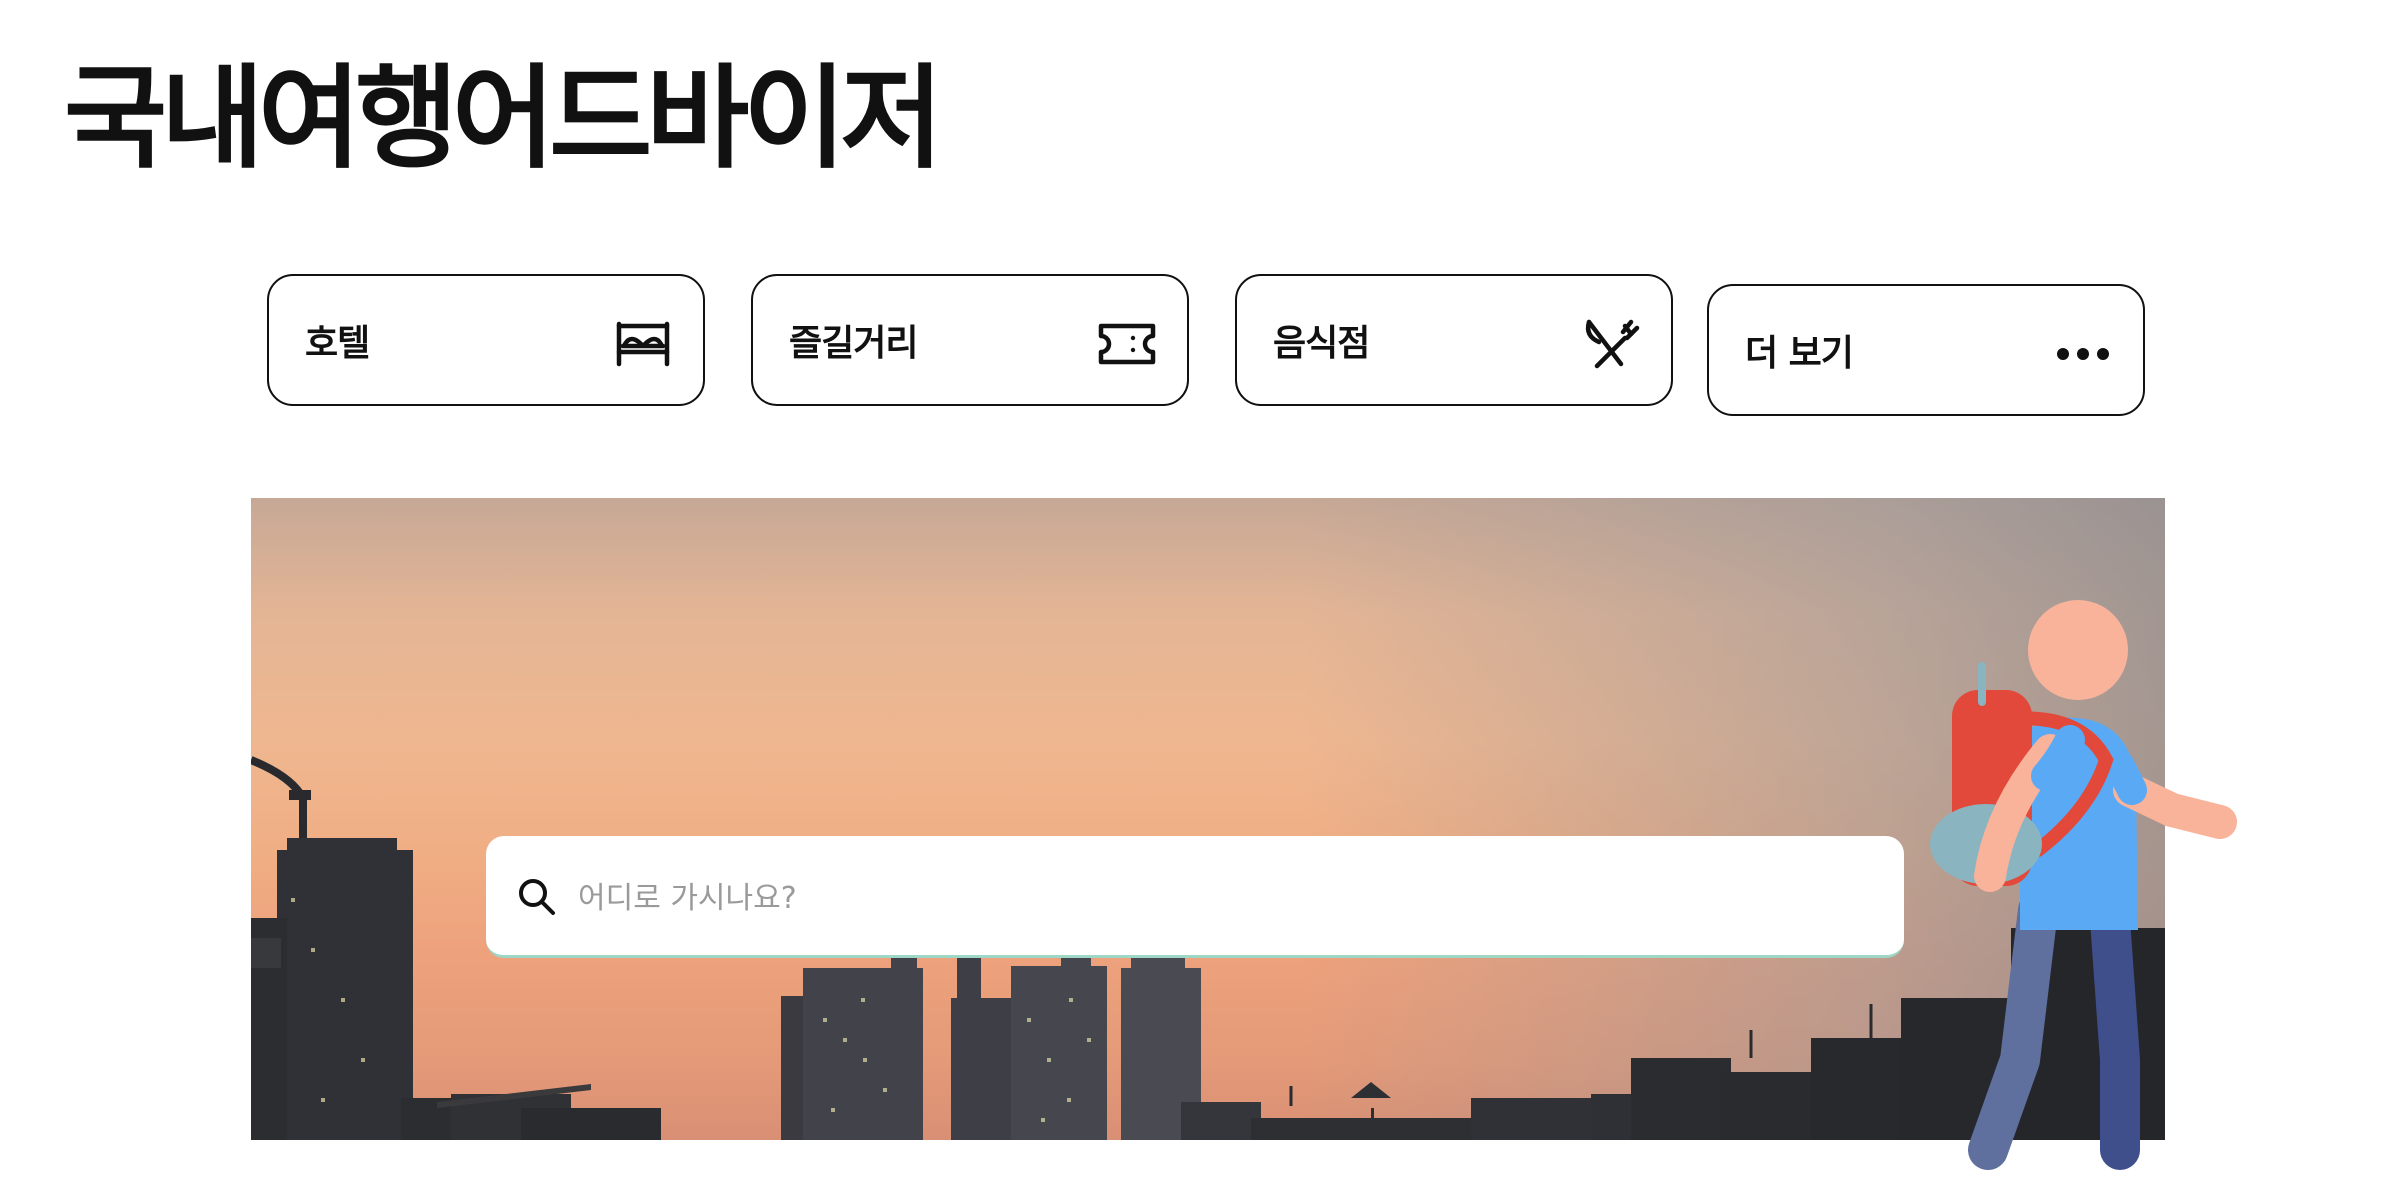 The height and width of the screenshot is (1190, 2400). I want to click on bed-icon, so click(643, 344).